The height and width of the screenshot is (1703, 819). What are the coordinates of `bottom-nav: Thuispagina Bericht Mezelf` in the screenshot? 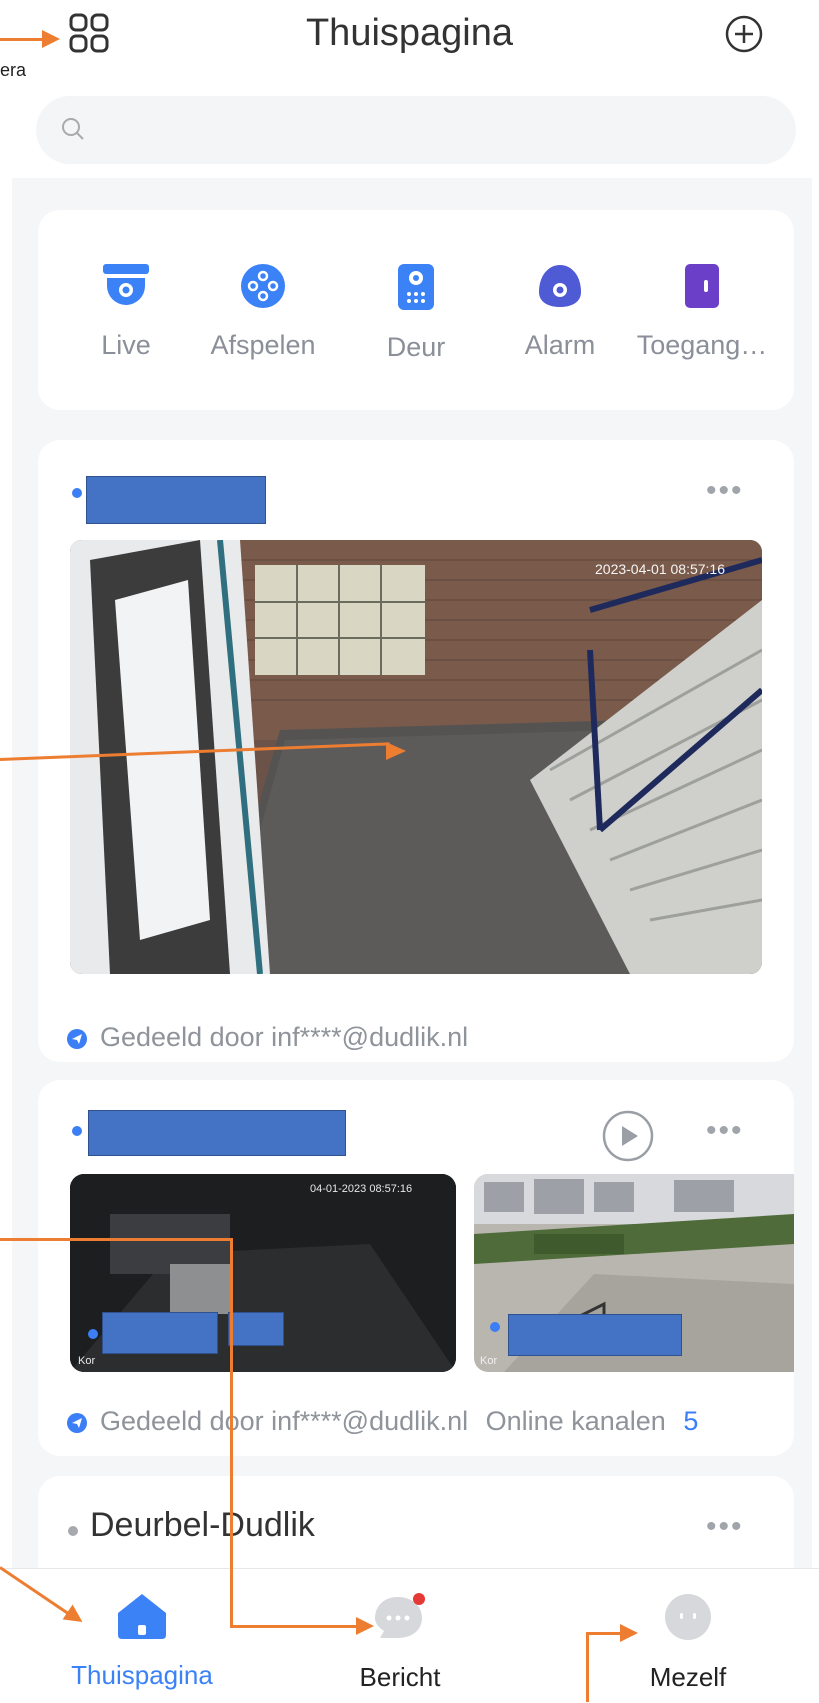 It's located at (409, 1635).